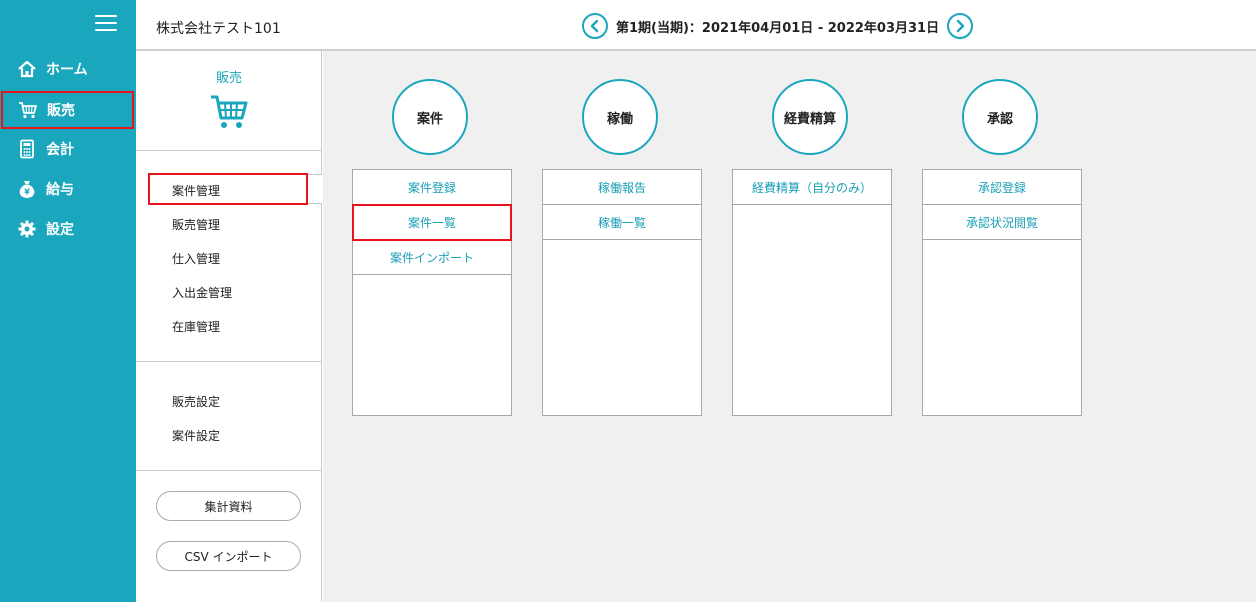 This screenshot has width=1256, height=602. What do you see at coordinates (812, 292) in the screenshot?
I see `expense-menu-panel: 経費精算（自分のみ）` at bounding box center [812, 292].